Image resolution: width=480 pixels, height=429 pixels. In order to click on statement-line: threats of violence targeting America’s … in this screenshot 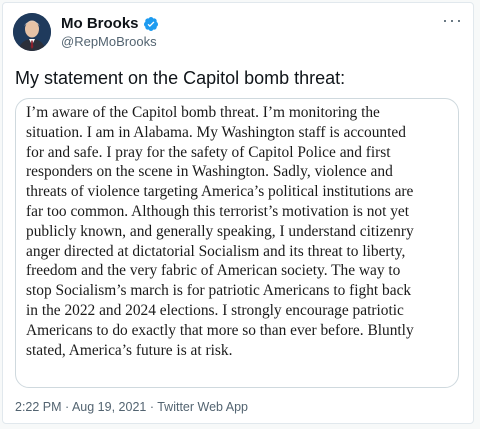, I will do `click(220, 192)`.